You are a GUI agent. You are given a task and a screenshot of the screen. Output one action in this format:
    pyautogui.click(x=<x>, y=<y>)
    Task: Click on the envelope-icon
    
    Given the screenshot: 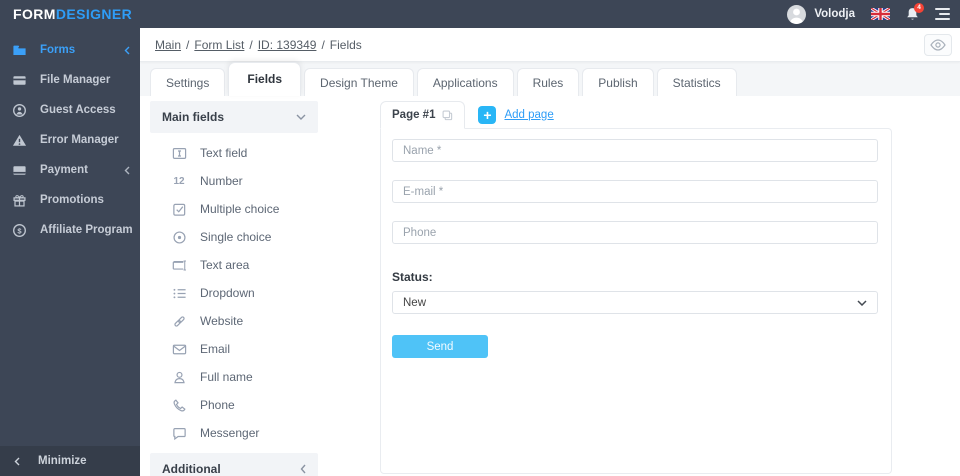 What is the action you would take?
    pyautogui.click(x=179, y=349)
    